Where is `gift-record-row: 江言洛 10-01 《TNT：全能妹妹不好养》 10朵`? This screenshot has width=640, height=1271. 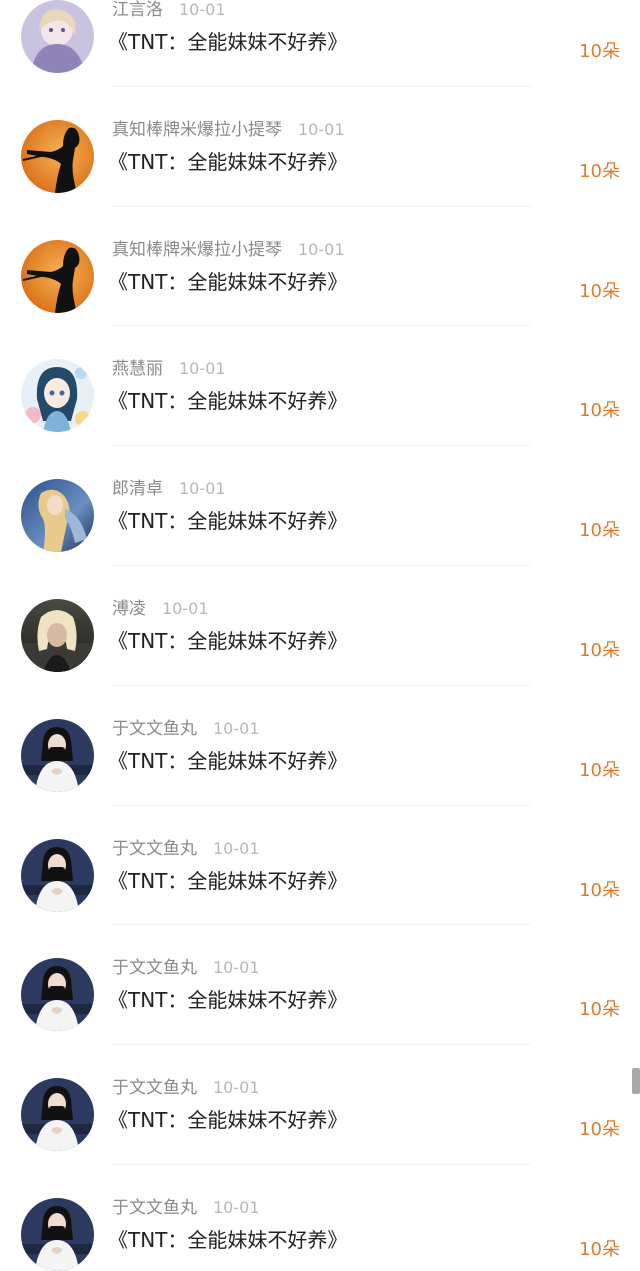 gift-record-row: 江言洛 10-01 《TNT：全能妹妹不好养》 10朵 is located at coordinates (320, 43).